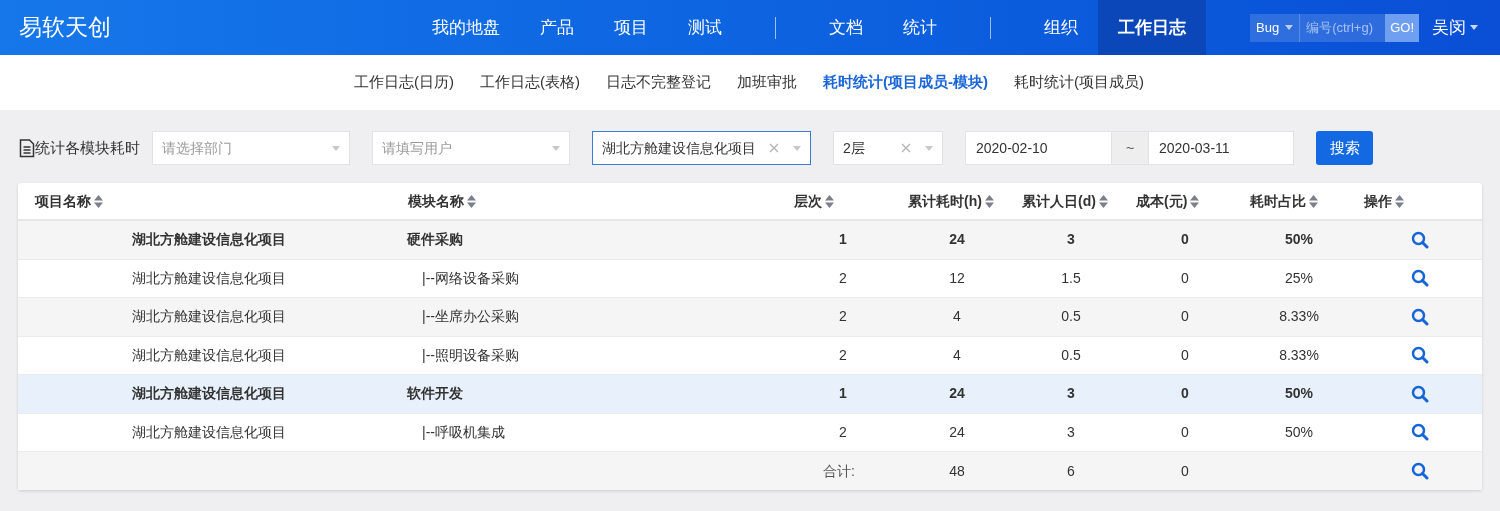 This screenshot has height=511, width=1500. I want to click on document-icon, so click(27, 148).